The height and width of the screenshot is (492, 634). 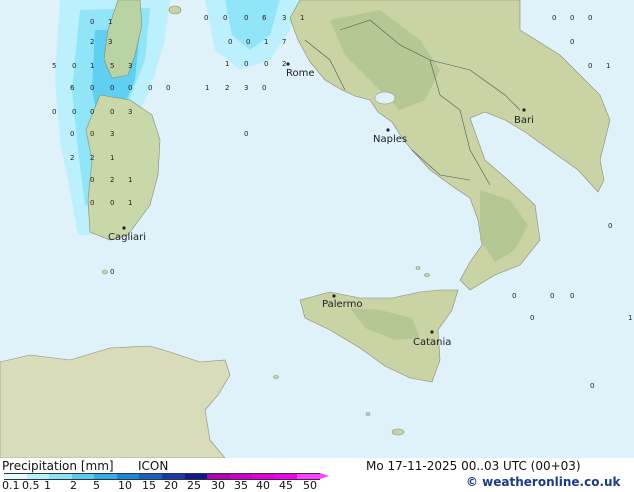 What do you see at coordinates (342, 304) in the screenshot?
I see `city-palermo: Palermo` at bounding box center [342, 304].